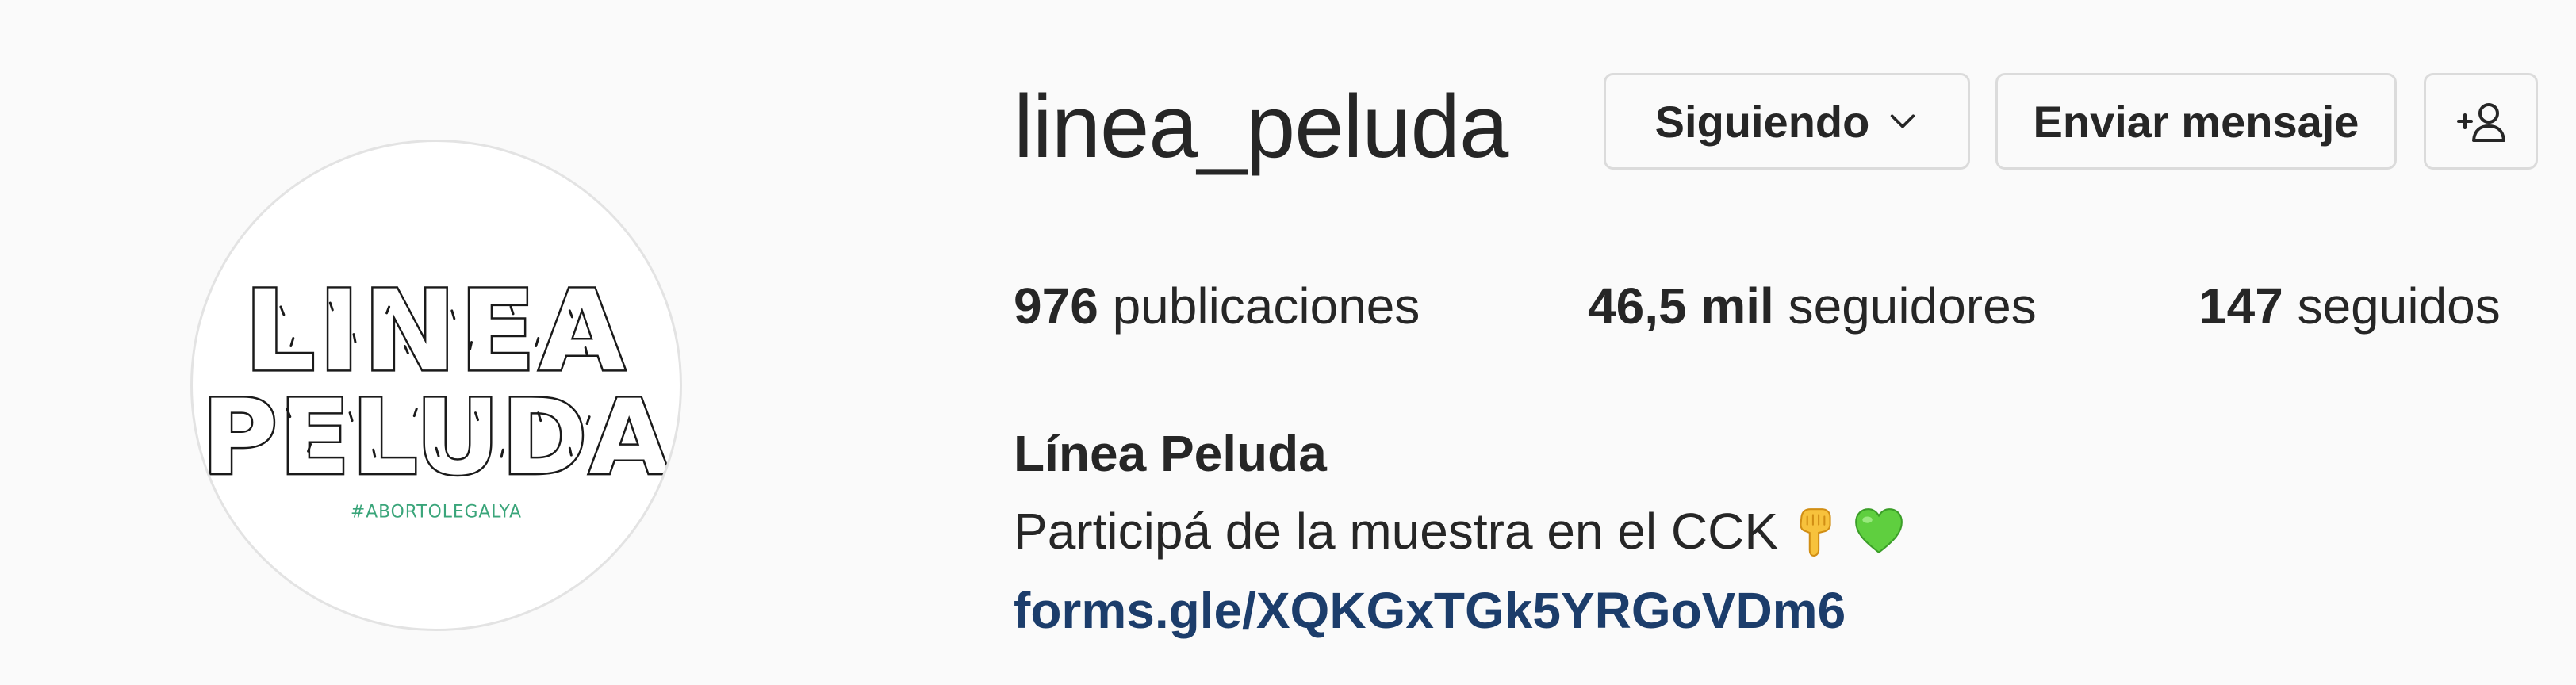 The height and width of the screenshot is (685, 2576). I want to click on pointing-down-hand-icon, so click(1816, 532).